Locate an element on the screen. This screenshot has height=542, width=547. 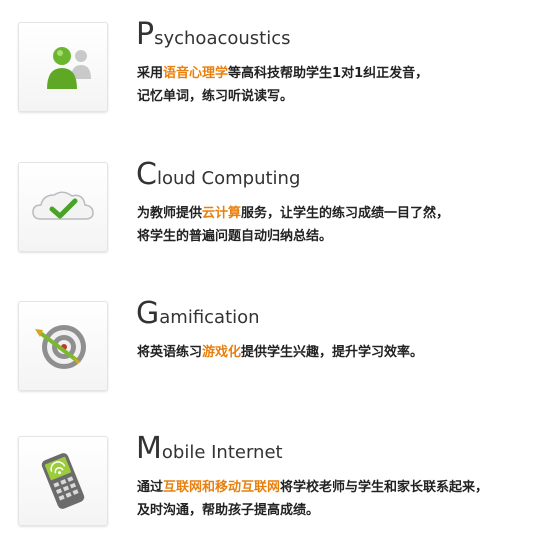
highlight-term: 游戏化 is located at coordinates (222, 352).